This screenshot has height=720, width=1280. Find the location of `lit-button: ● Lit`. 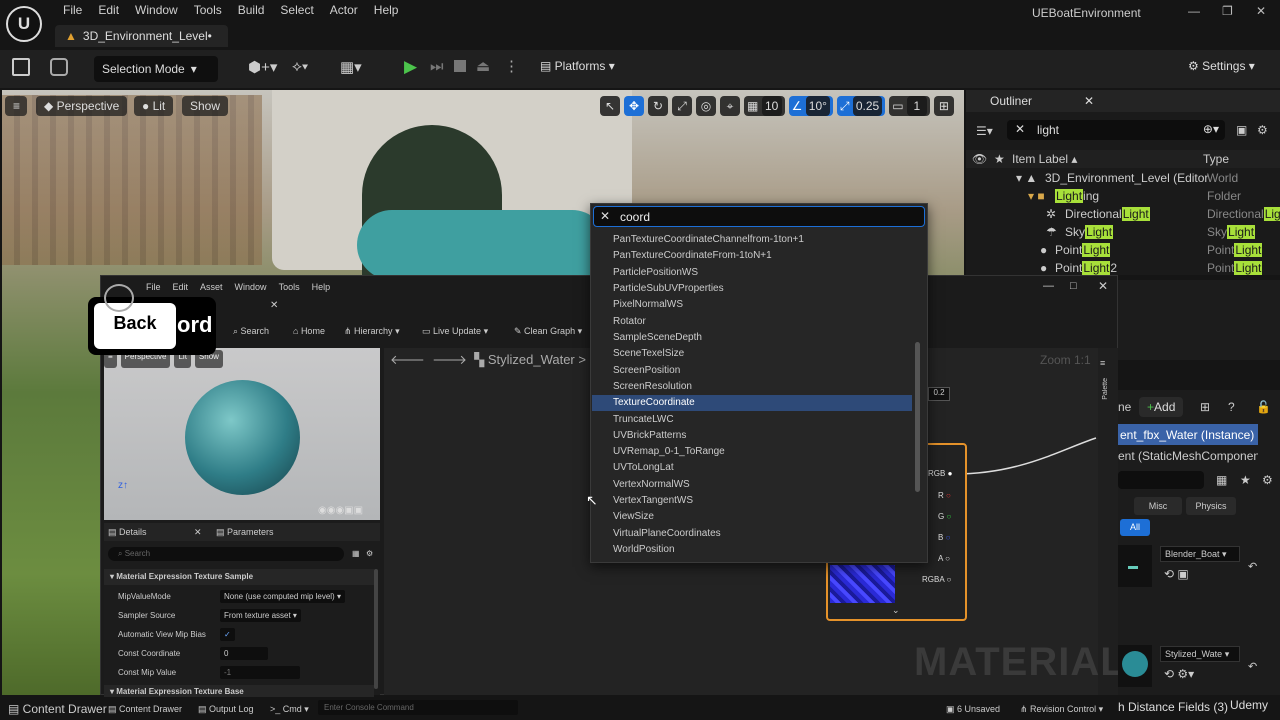

lit-button: ● Lit is located at coordinates (154, 106).